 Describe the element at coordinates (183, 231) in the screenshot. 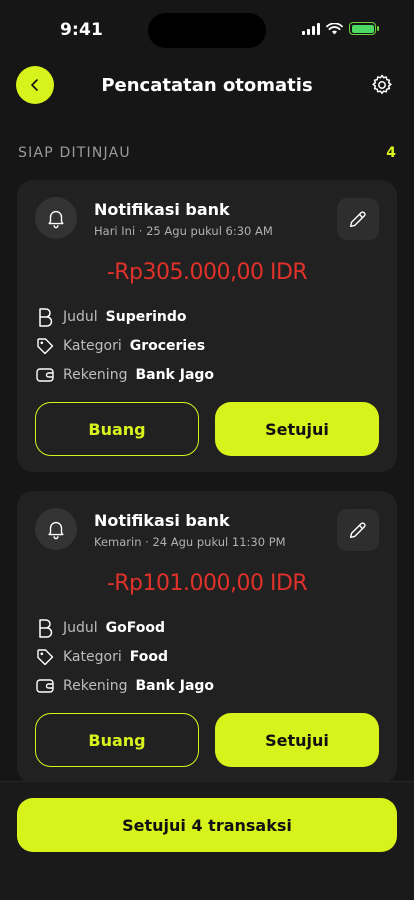

I see `card-timestamp: Hari Ini · 25 Agu pukul 6:30 AM` at that location.